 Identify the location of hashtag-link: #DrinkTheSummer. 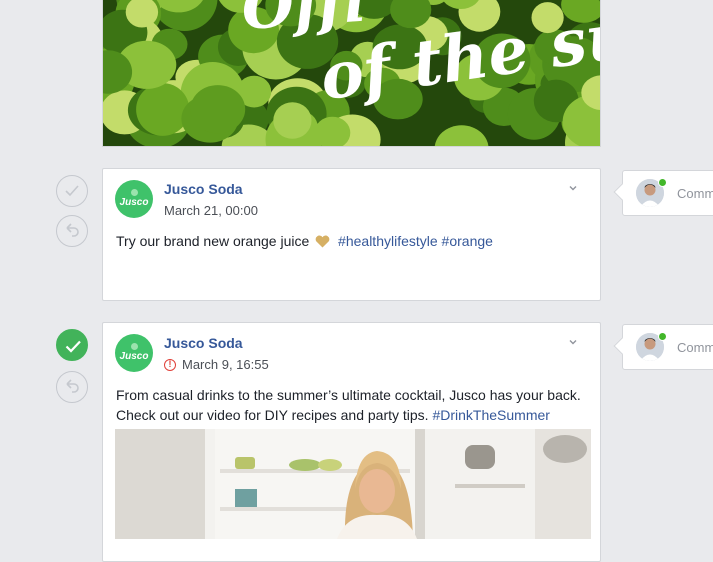
(490, 415).